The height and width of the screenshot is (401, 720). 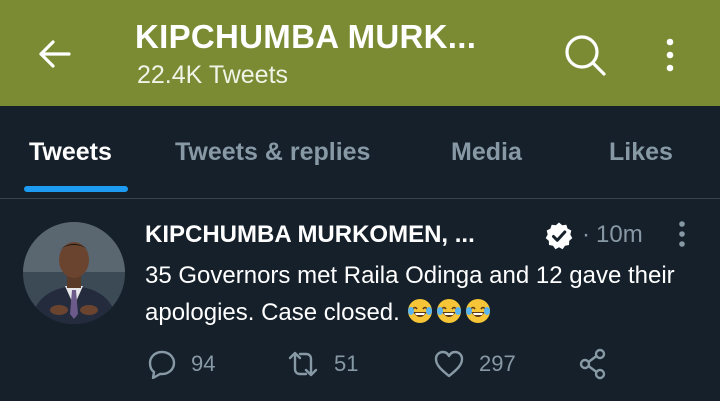 I want to click on tab-tweets: Tweets, so click(x=70, y=152).